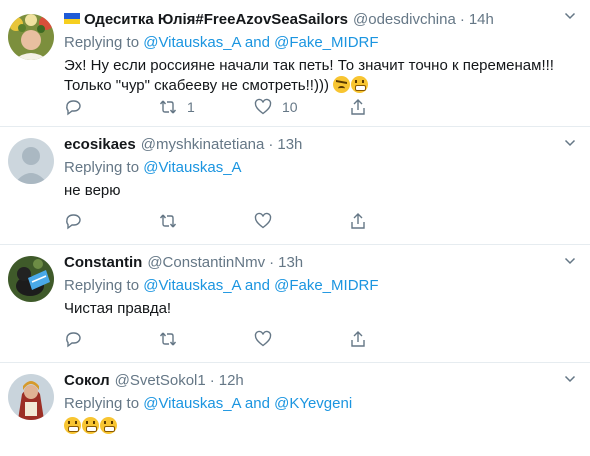 Image resolution: width=590 pixels, height=456 pixels. Describe the element at coordinates (404, 20) in the screenshot. I see `user-handle: @odesdivchina` at that location.